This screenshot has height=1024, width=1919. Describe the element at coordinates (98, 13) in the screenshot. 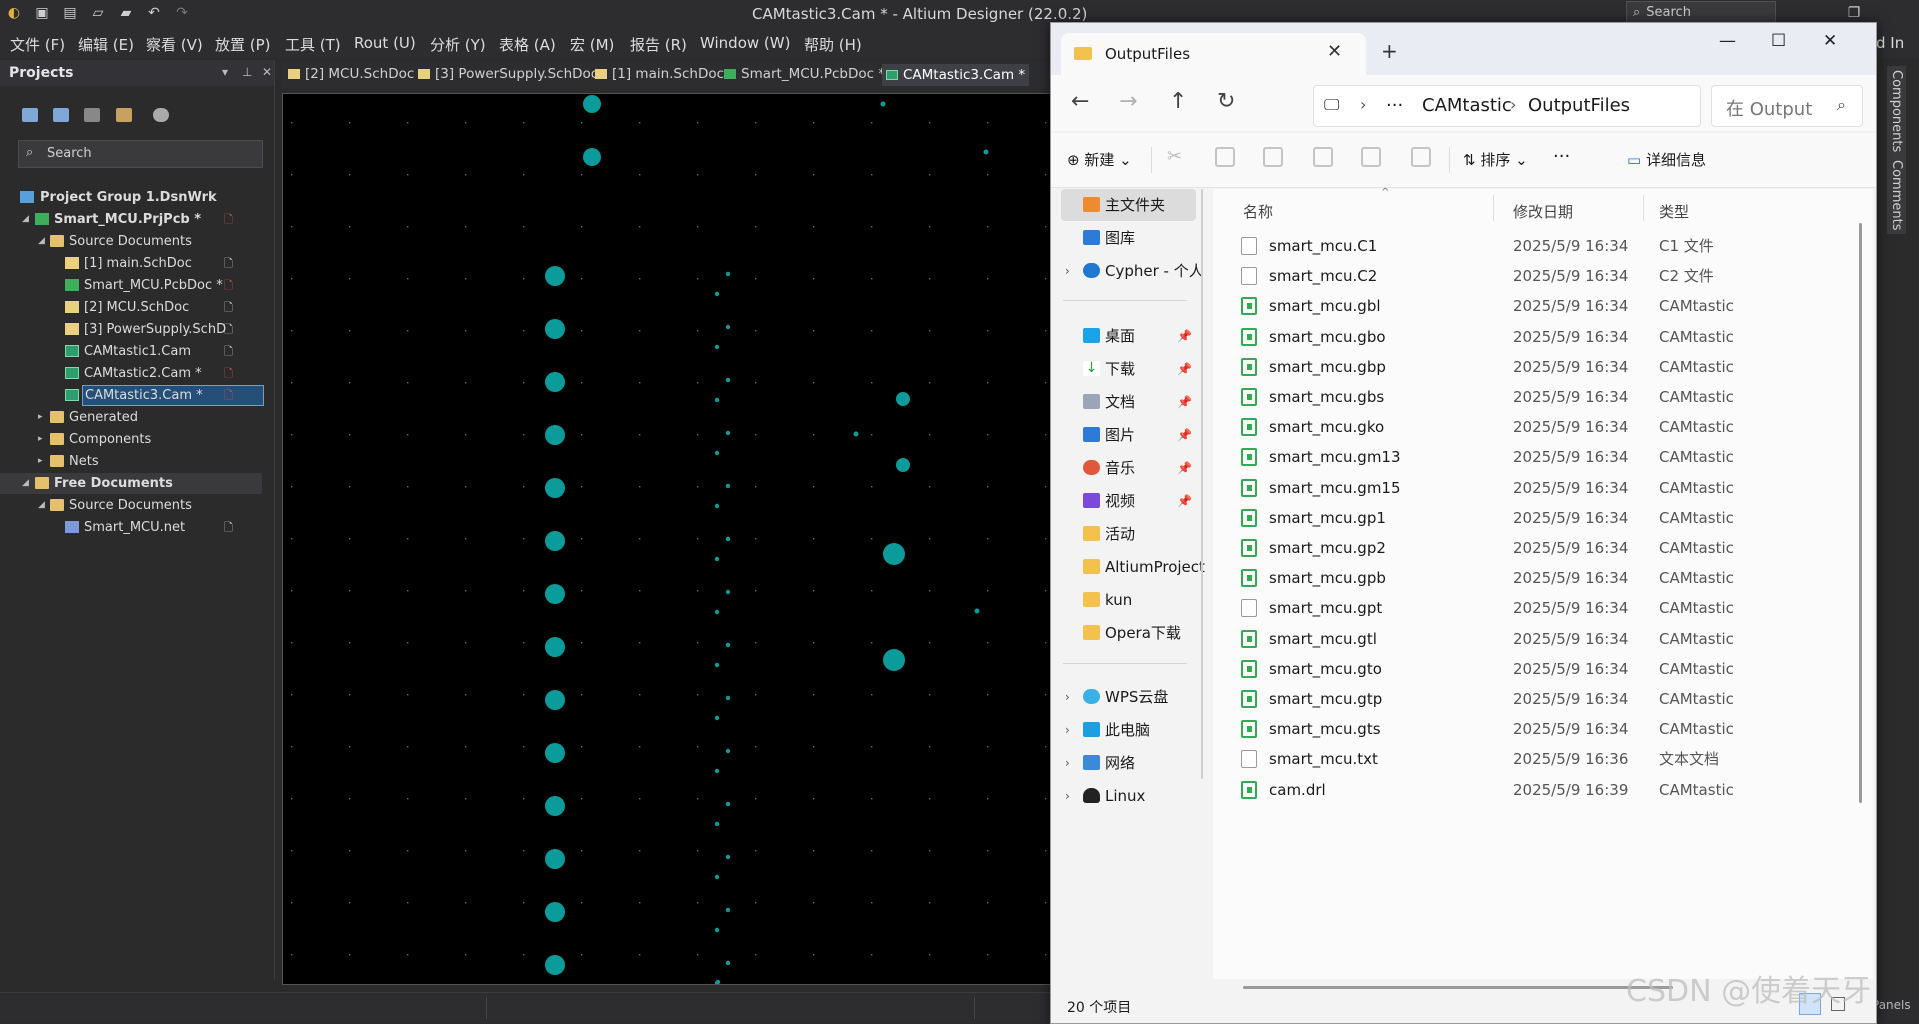

I see `open-icon: ▱` at that location.